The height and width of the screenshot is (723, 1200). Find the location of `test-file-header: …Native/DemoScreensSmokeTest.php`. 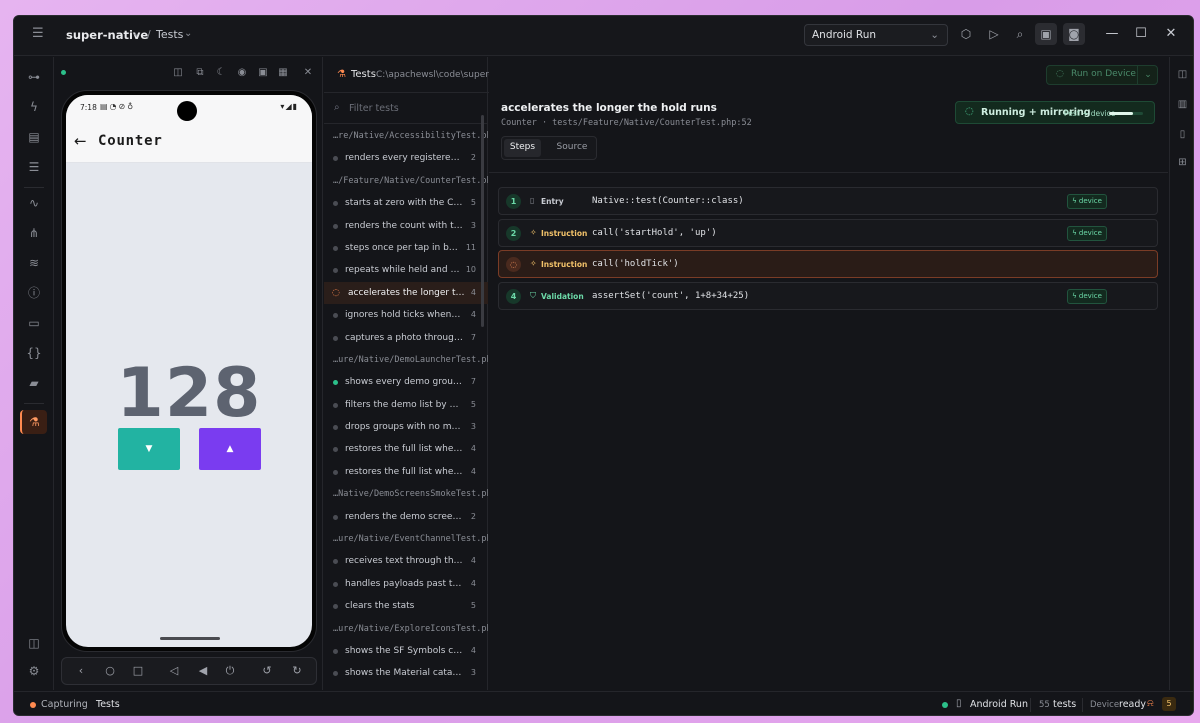

test-file-header: …Native/DemoScreensSmokeTest.php is located at coordinates (406, 494).